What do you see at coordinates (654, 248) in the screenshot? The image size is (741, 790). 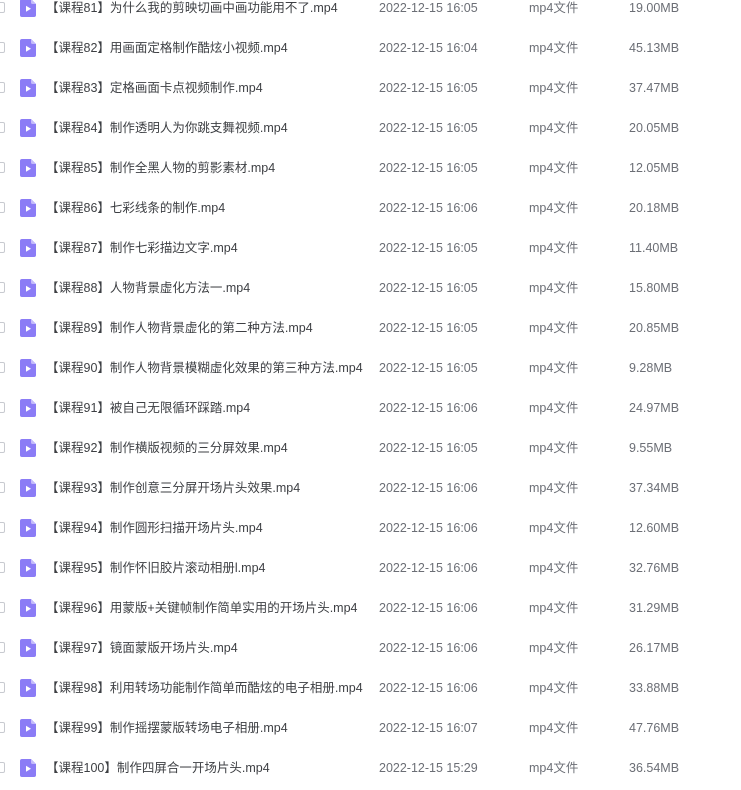 I see `file-size: 11.40MB` at bounding box center [654, 248].